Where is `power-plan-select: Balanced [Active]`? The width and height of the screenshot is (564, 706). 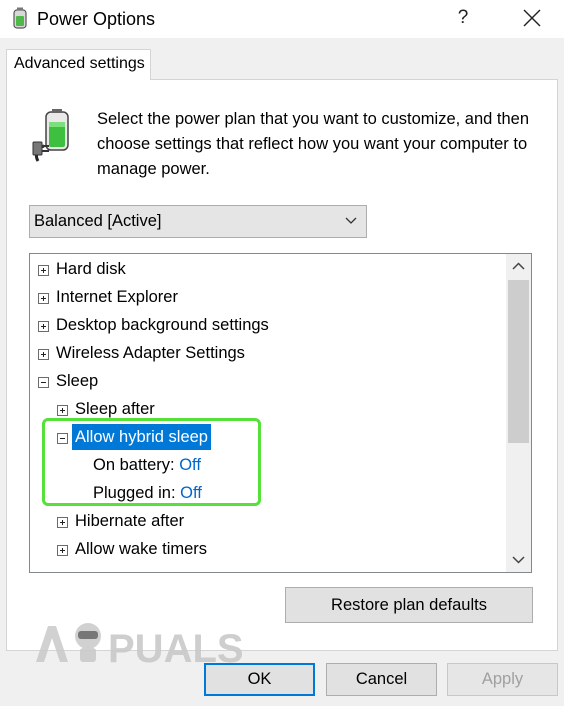 power-plan-select: Balanced [Active] is located at coordinates (198, 221).